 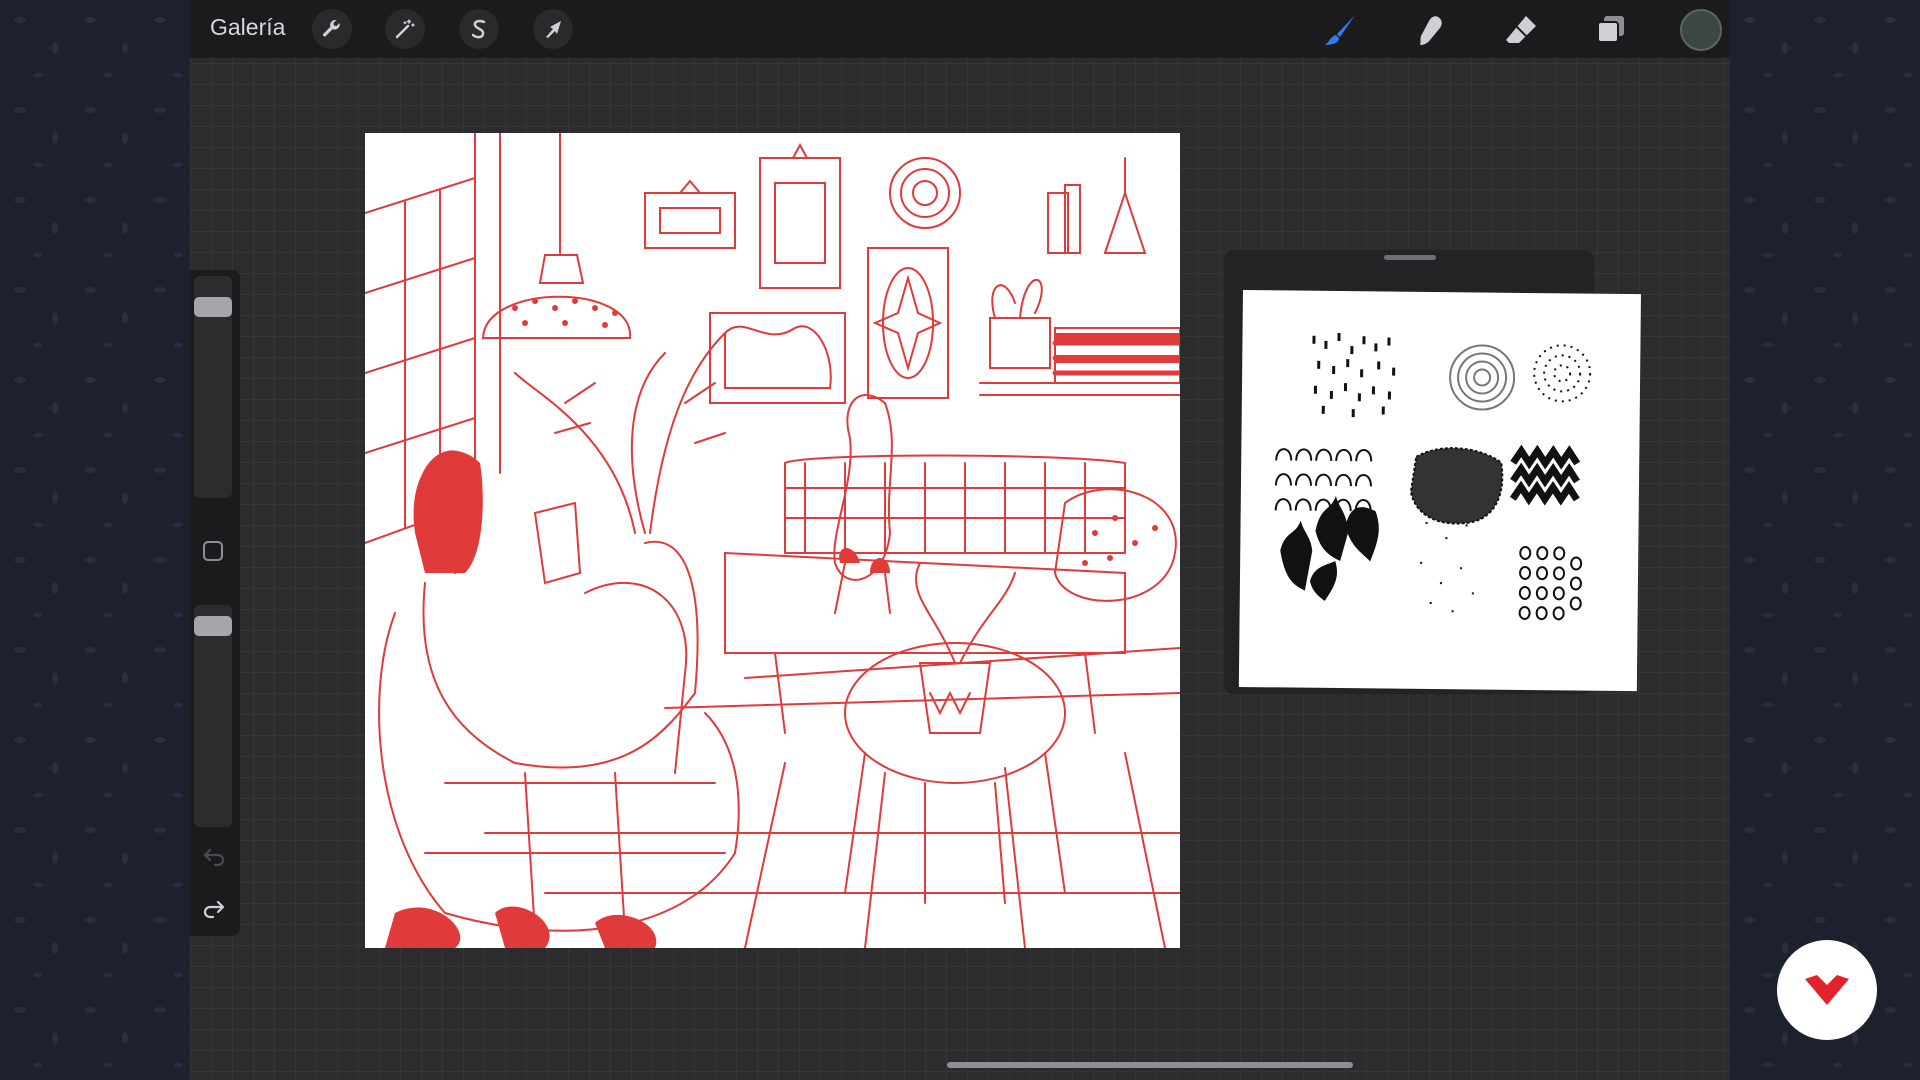 I want to click on domestika-logo-icon, so click(x=1827, y=990).